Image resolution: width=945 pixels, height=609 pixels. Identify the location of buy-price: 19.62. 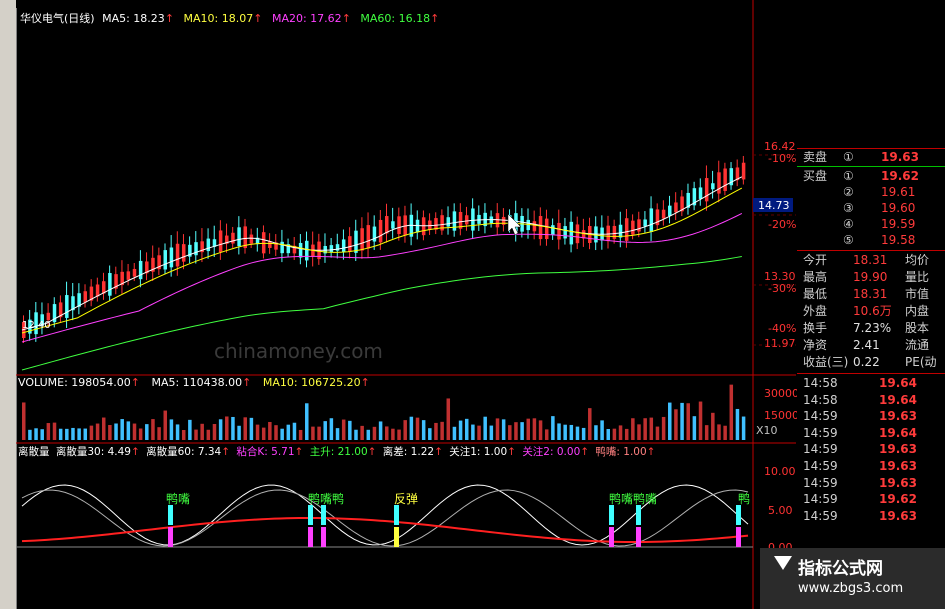
(900, 176).